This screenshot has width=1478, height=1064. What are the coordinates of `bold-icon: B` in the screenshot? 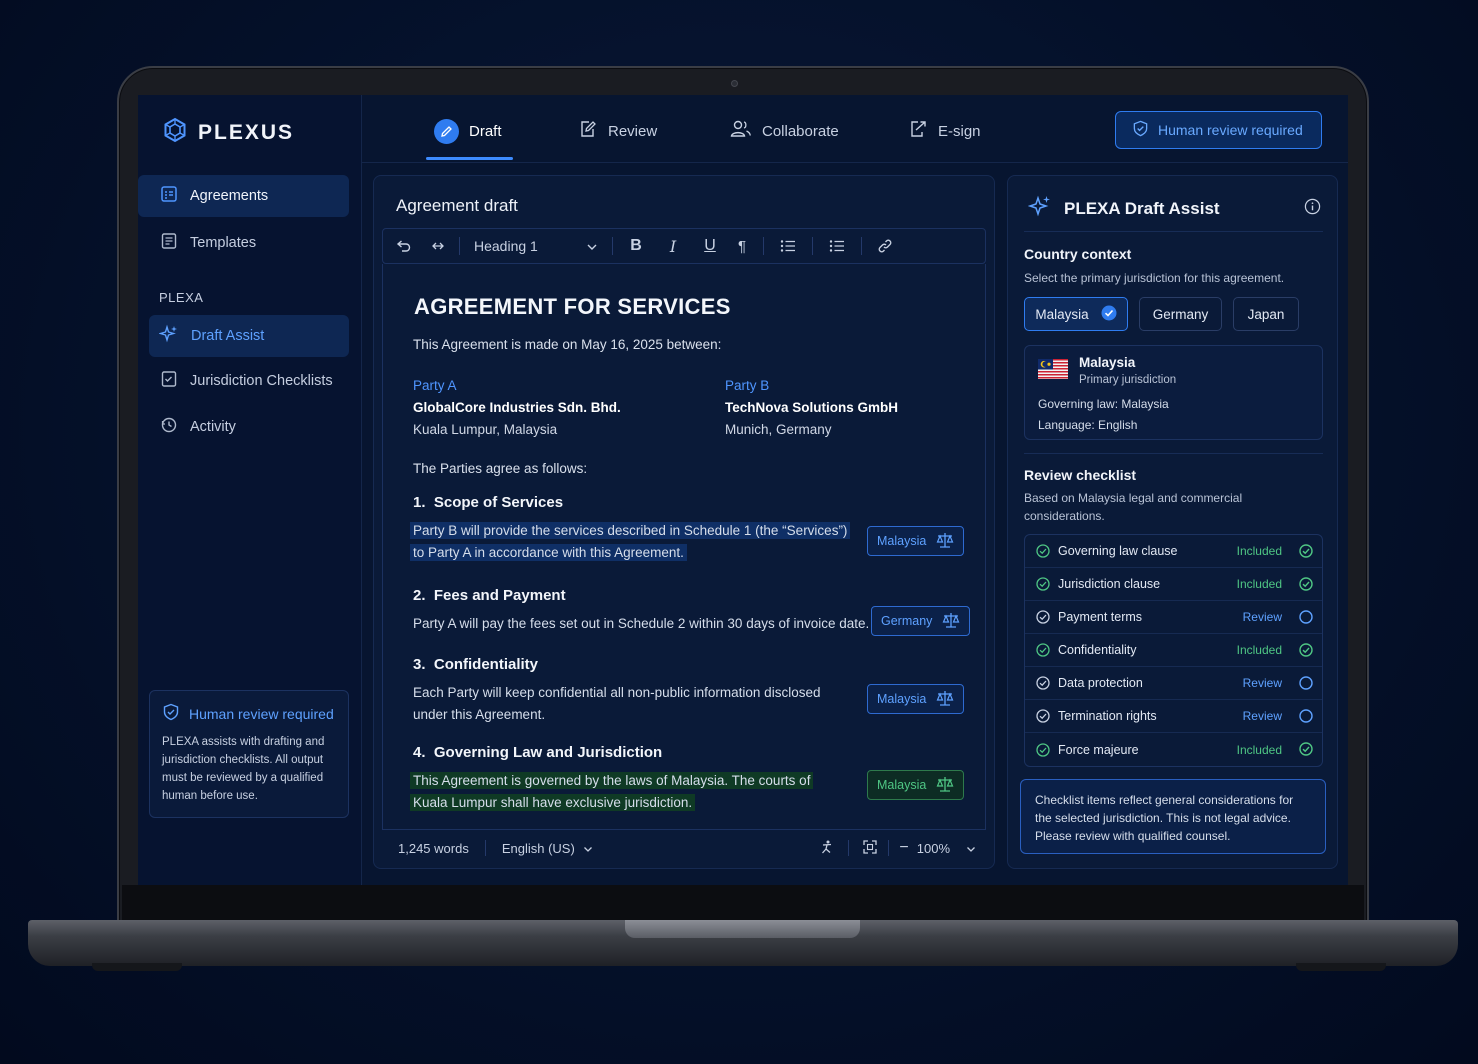 It's located at (636, 246).